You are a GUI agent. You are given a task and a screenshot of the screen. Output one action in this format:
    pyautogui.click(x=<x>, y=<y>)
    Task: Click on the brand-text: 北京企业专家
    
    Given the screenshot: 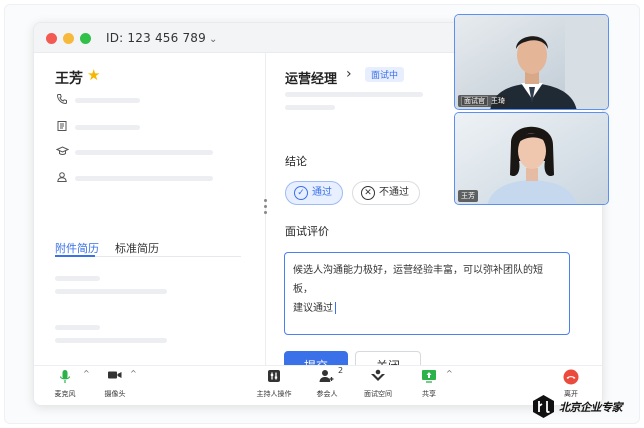 What is the action you would take?
    pyautogui.click(x=591, y=407)
    